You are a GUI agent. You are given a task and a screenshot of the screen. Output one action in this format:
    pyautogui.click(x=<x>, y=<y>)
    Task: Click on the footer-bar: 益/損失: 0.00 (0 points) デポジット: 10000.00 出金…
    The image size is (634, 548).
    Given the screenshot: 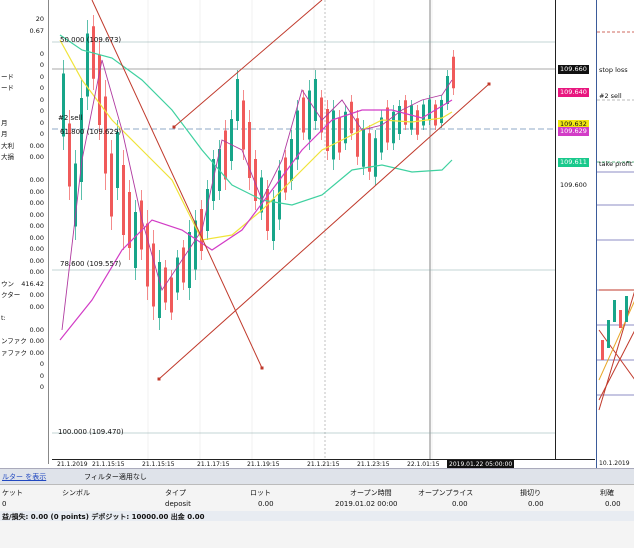 What is the action you would take?
    pyautogui.click(x=317, y=516)
    